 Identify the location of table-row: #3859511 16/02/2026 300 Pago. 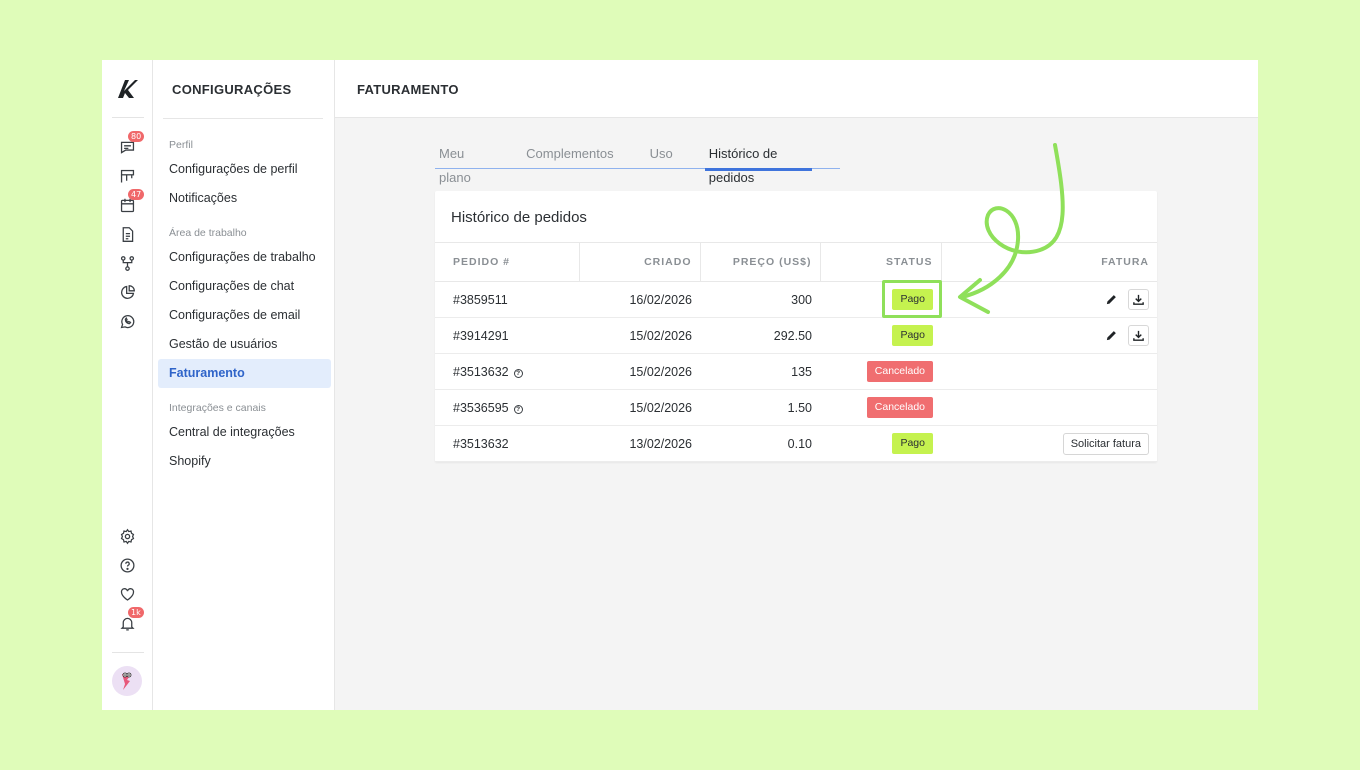
(796, 299).